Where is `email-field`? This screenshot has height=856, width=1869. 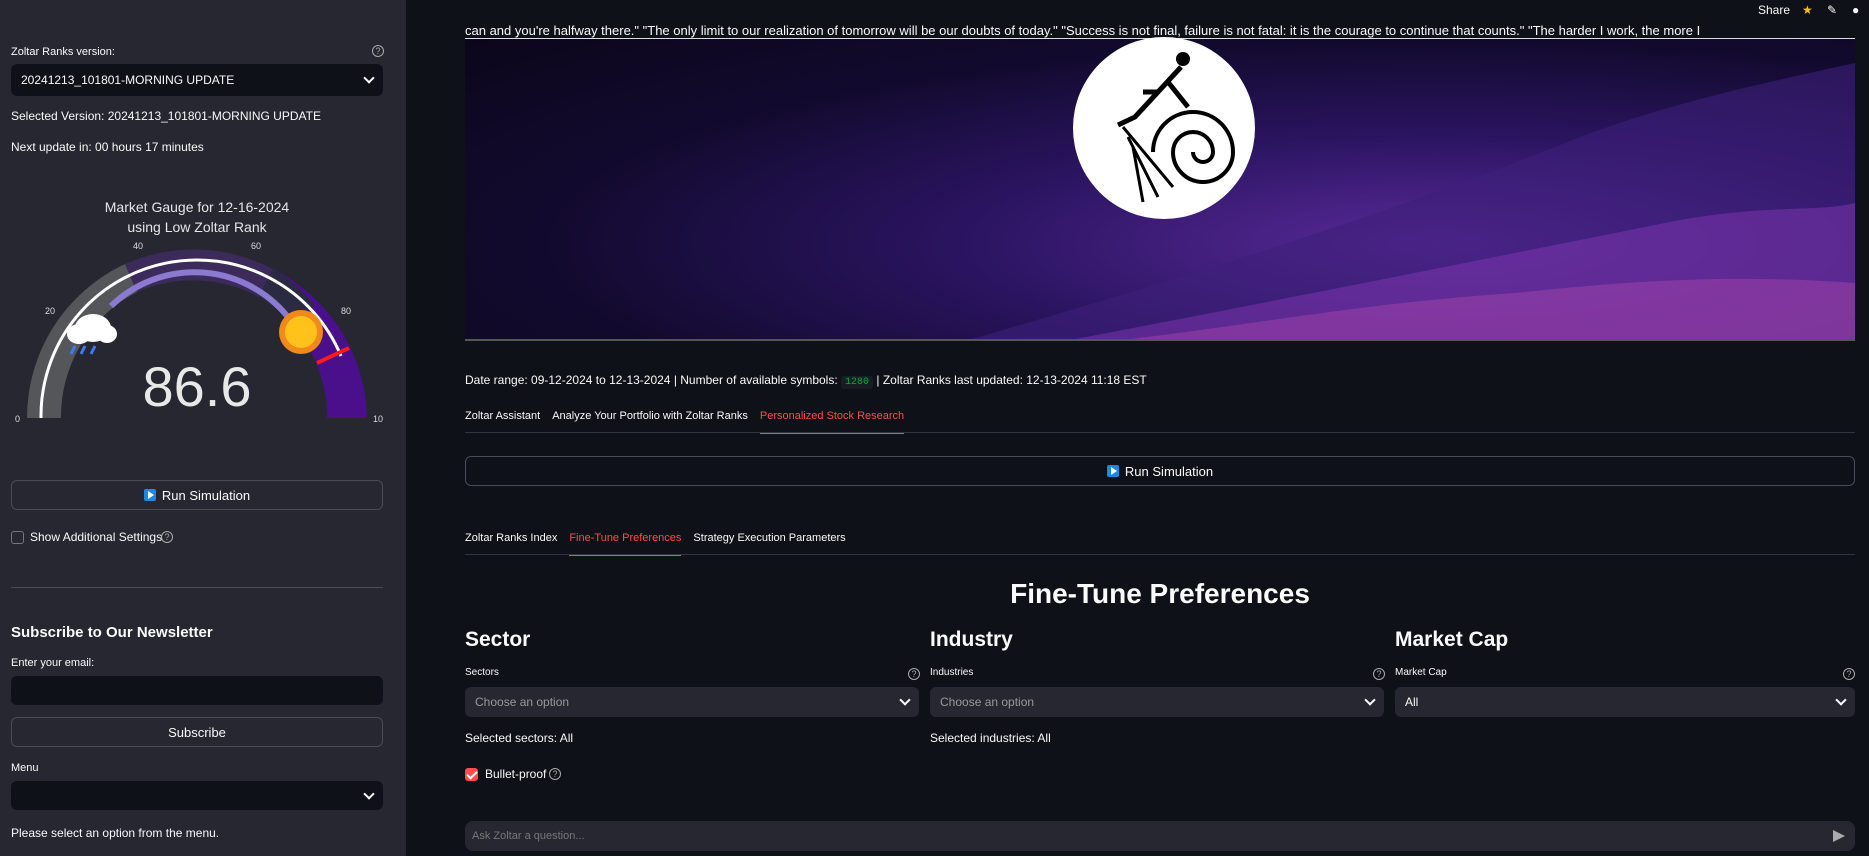
email-field is located at coordinates (197, 690).